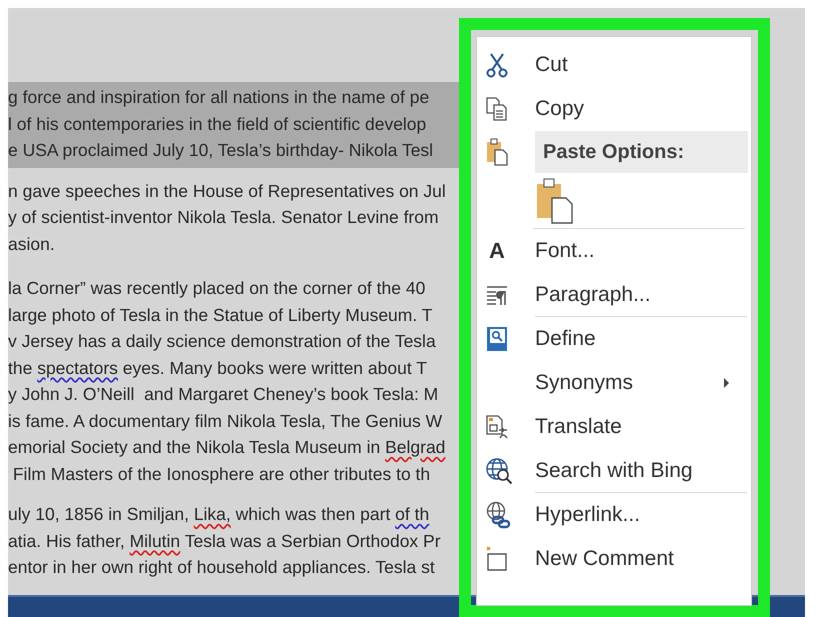 This screenshot has height=617, width=820. Describe the element at coordinates (497, 109) in the screenshot. I see `copy-icon` at that location.